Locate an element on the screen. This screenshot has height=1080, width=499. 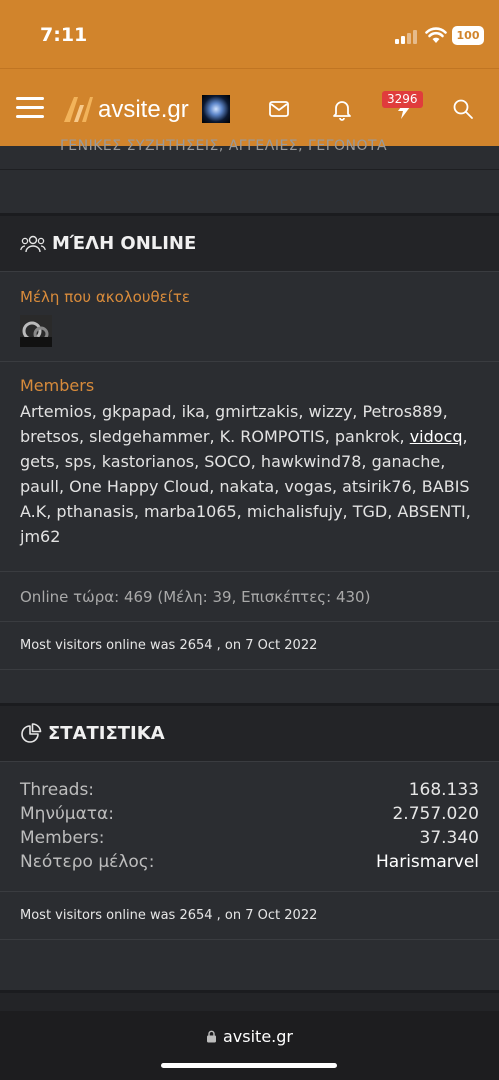
user-avatar is located at coordinates (216, 109).